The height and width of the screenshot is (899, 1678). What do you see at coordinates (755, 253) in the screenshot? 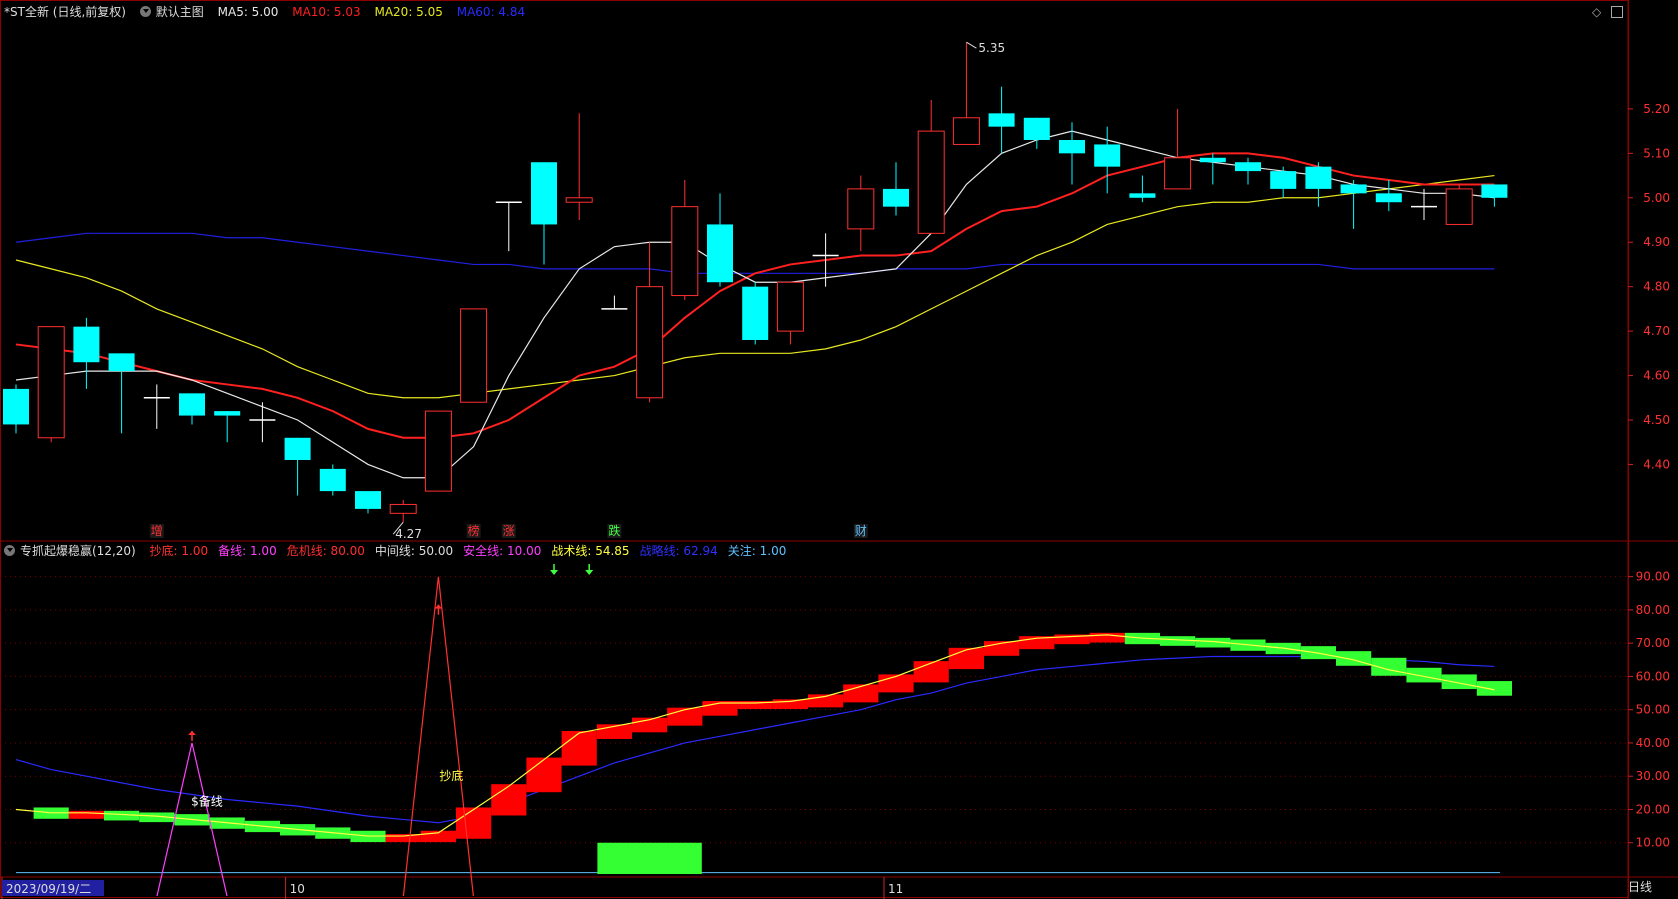
I see `ma60-line` at bounding box center [755, 253].